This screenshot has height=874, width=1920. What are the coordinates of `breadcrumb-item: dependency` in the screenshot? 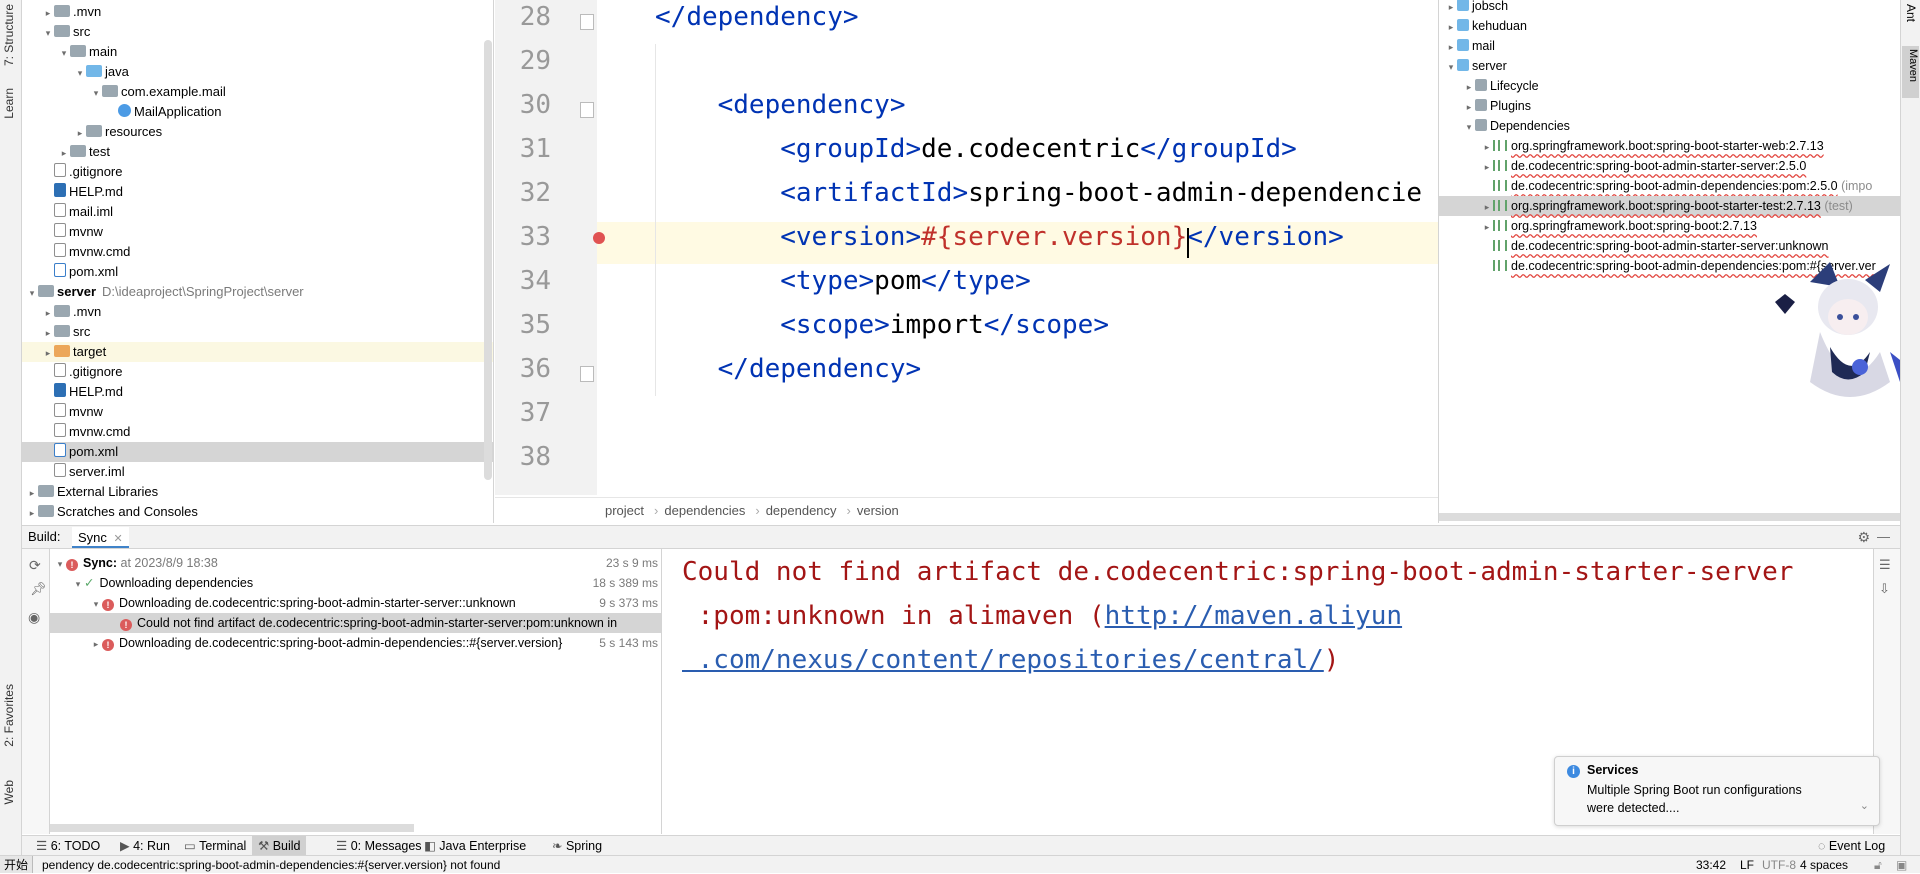 It's located at (801, 510).